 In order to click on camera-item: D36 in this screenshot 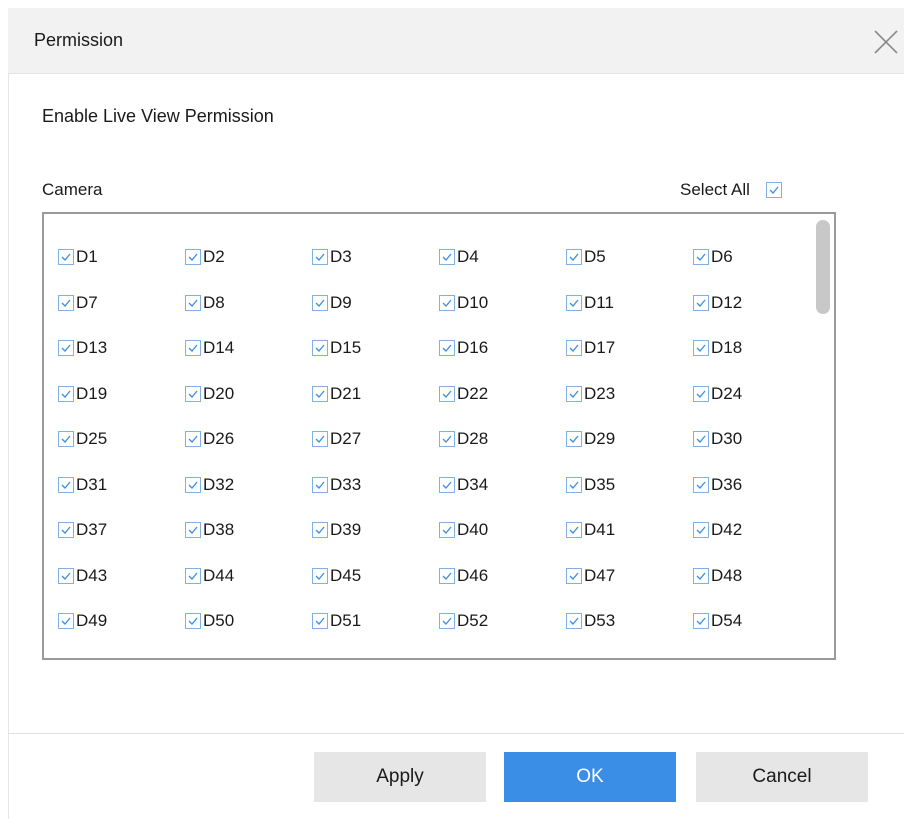, I will do `click(756, 485)`.